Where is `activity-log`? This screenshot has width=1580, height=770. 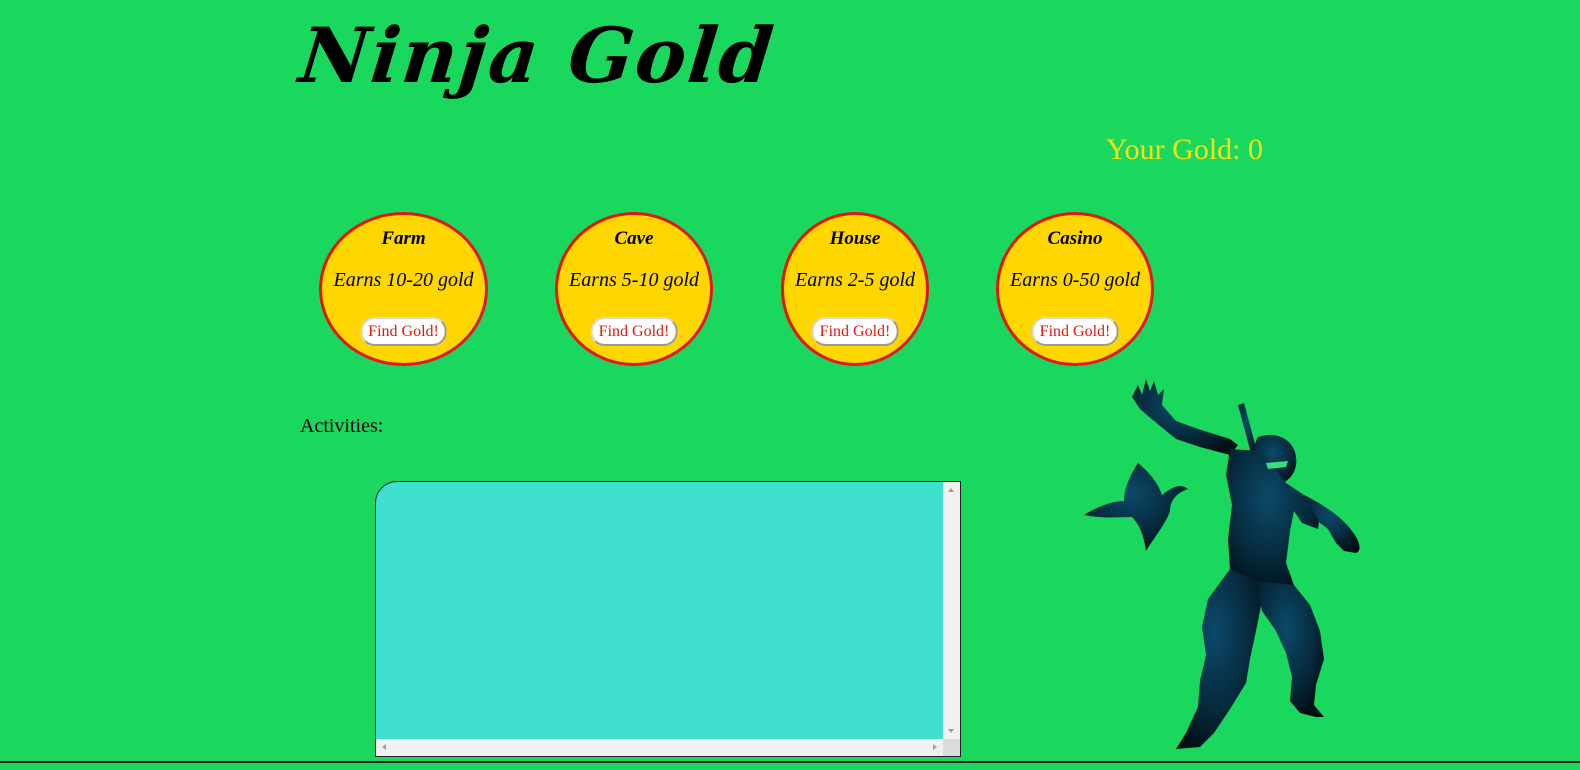 activity-log is located at coordinates (668, 619).